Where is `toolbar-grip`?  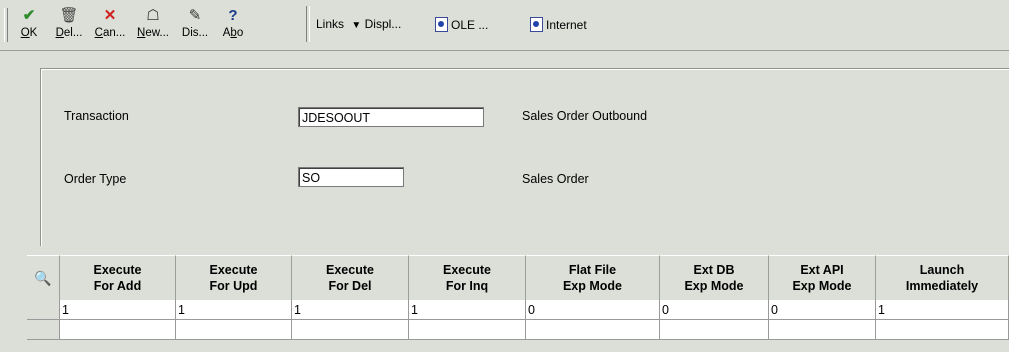
toolbar-grip is located at coordinates (6, 25).